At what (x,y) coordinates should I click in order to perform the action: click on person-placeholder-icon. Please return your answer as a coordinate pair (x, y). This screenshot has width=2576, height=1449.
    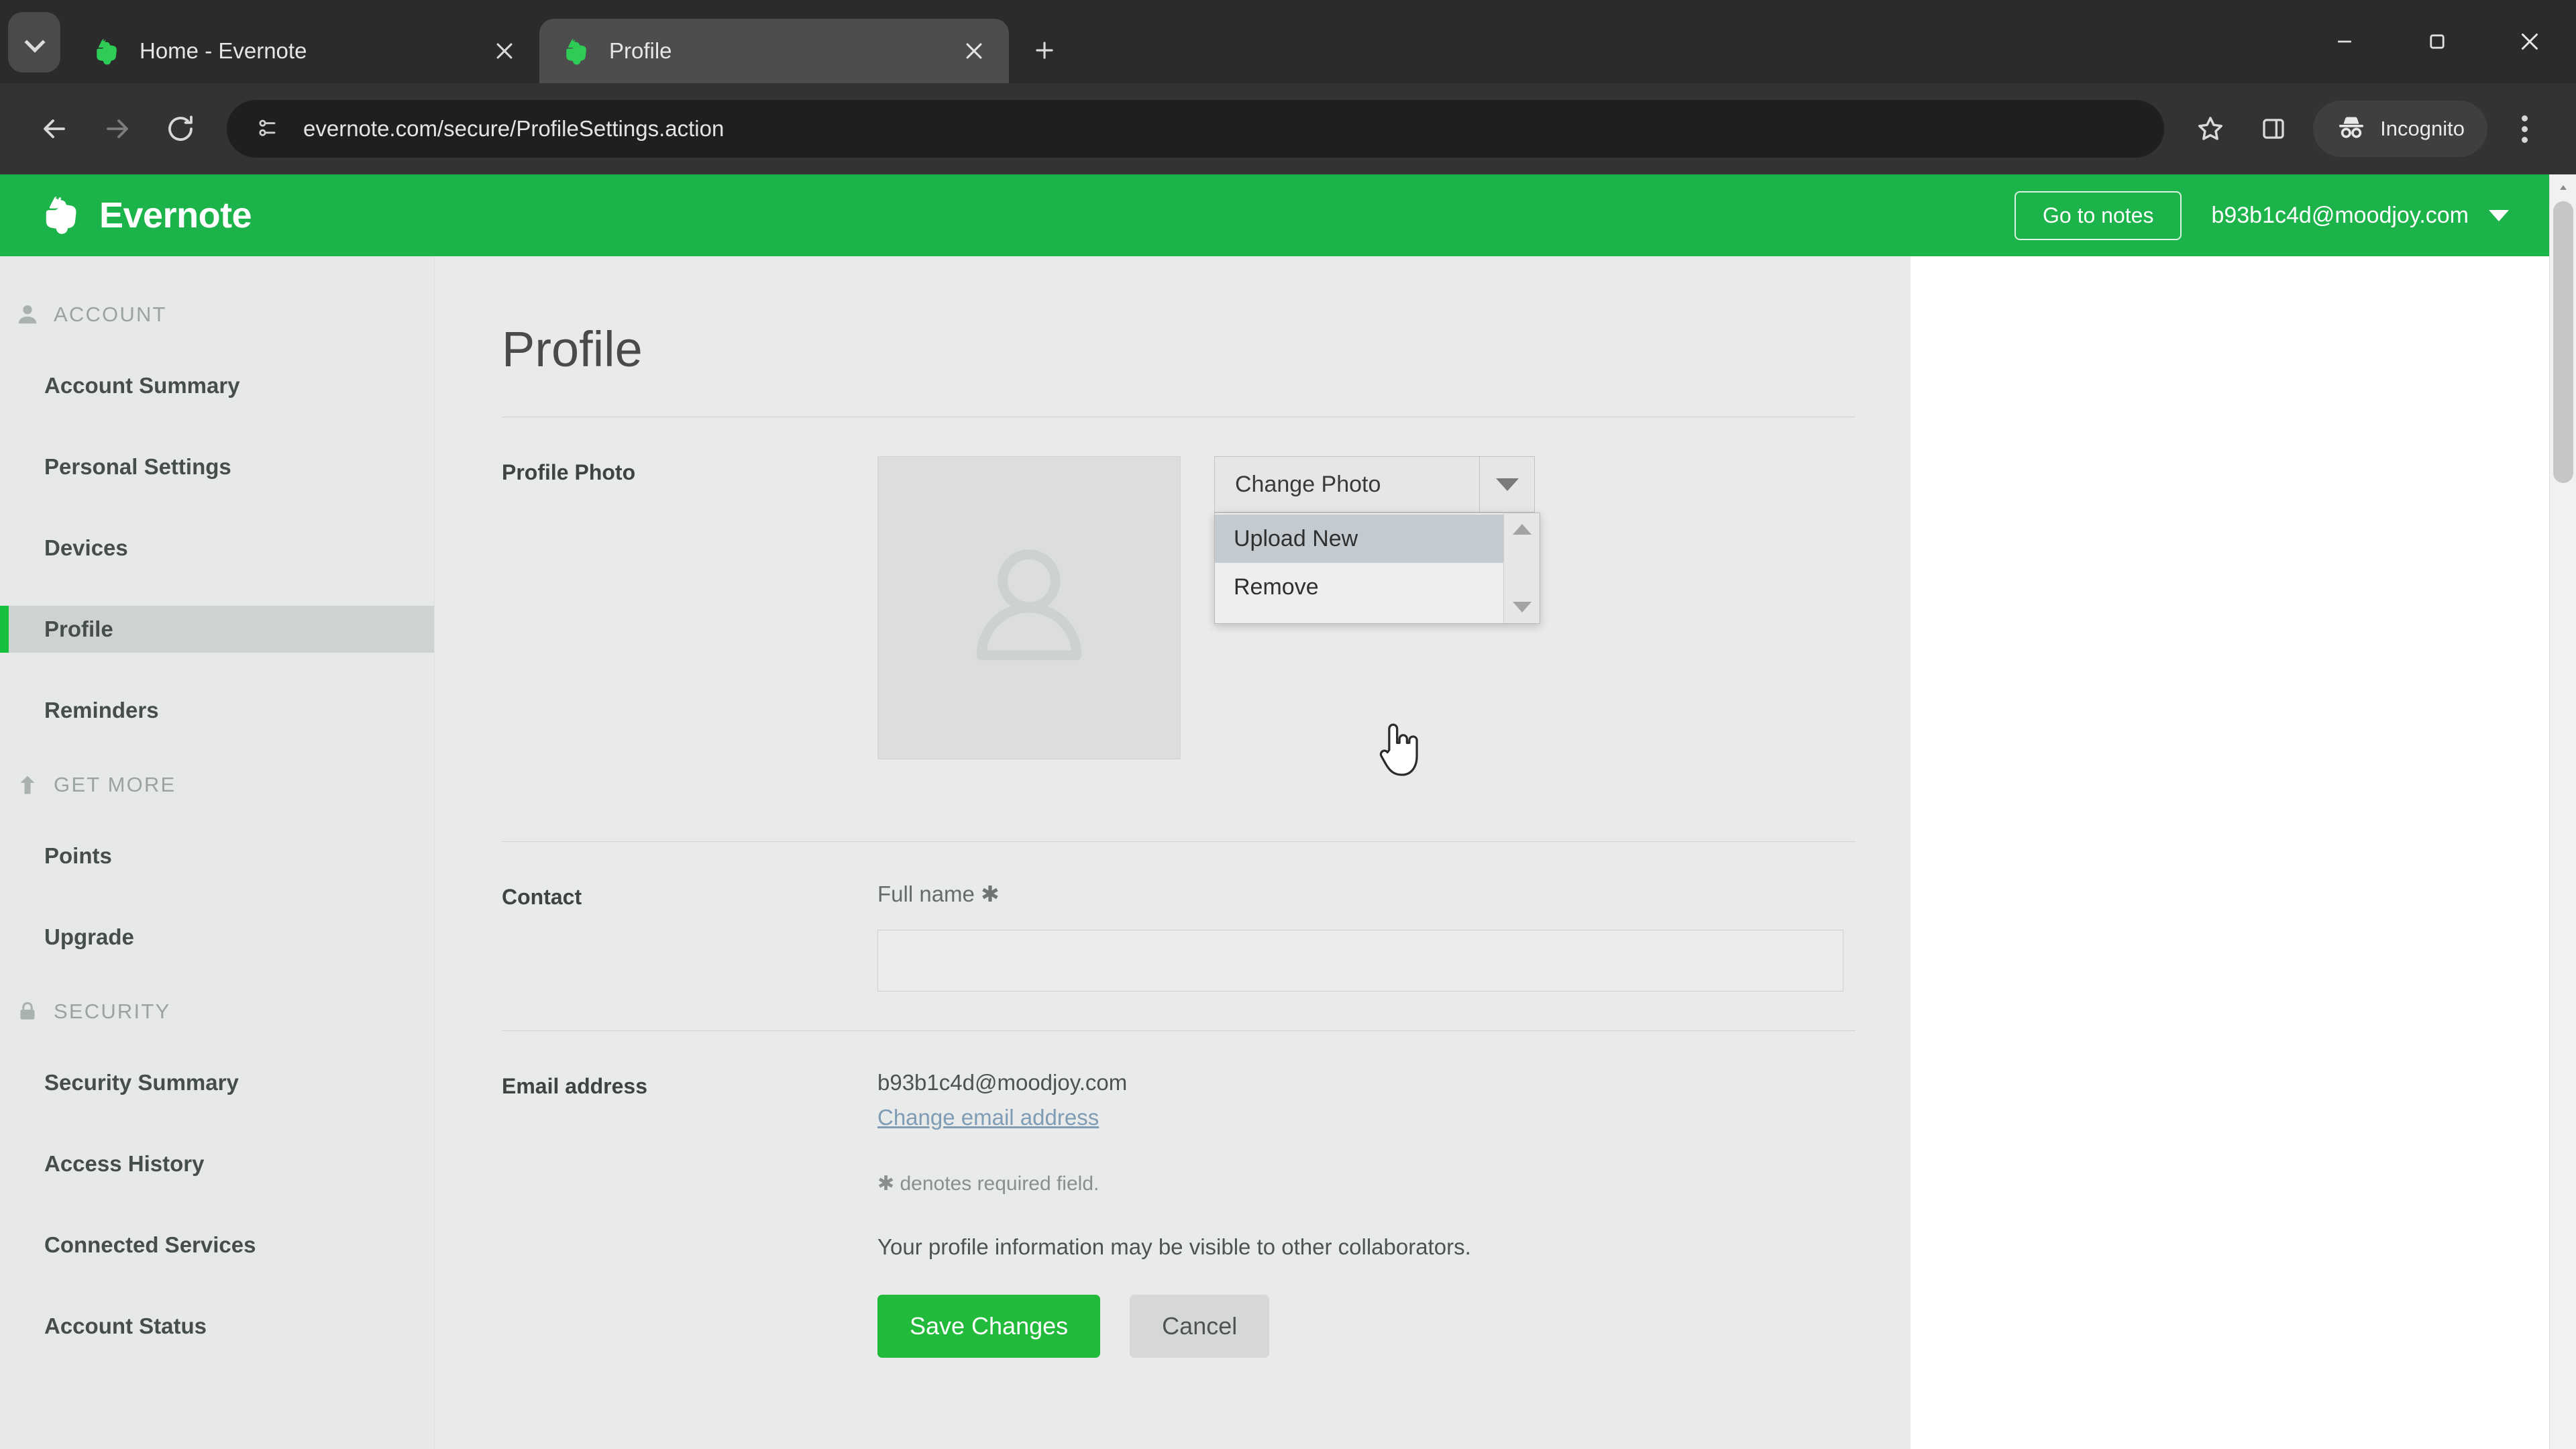
    Looking at the image, I should click on (1029, 608).